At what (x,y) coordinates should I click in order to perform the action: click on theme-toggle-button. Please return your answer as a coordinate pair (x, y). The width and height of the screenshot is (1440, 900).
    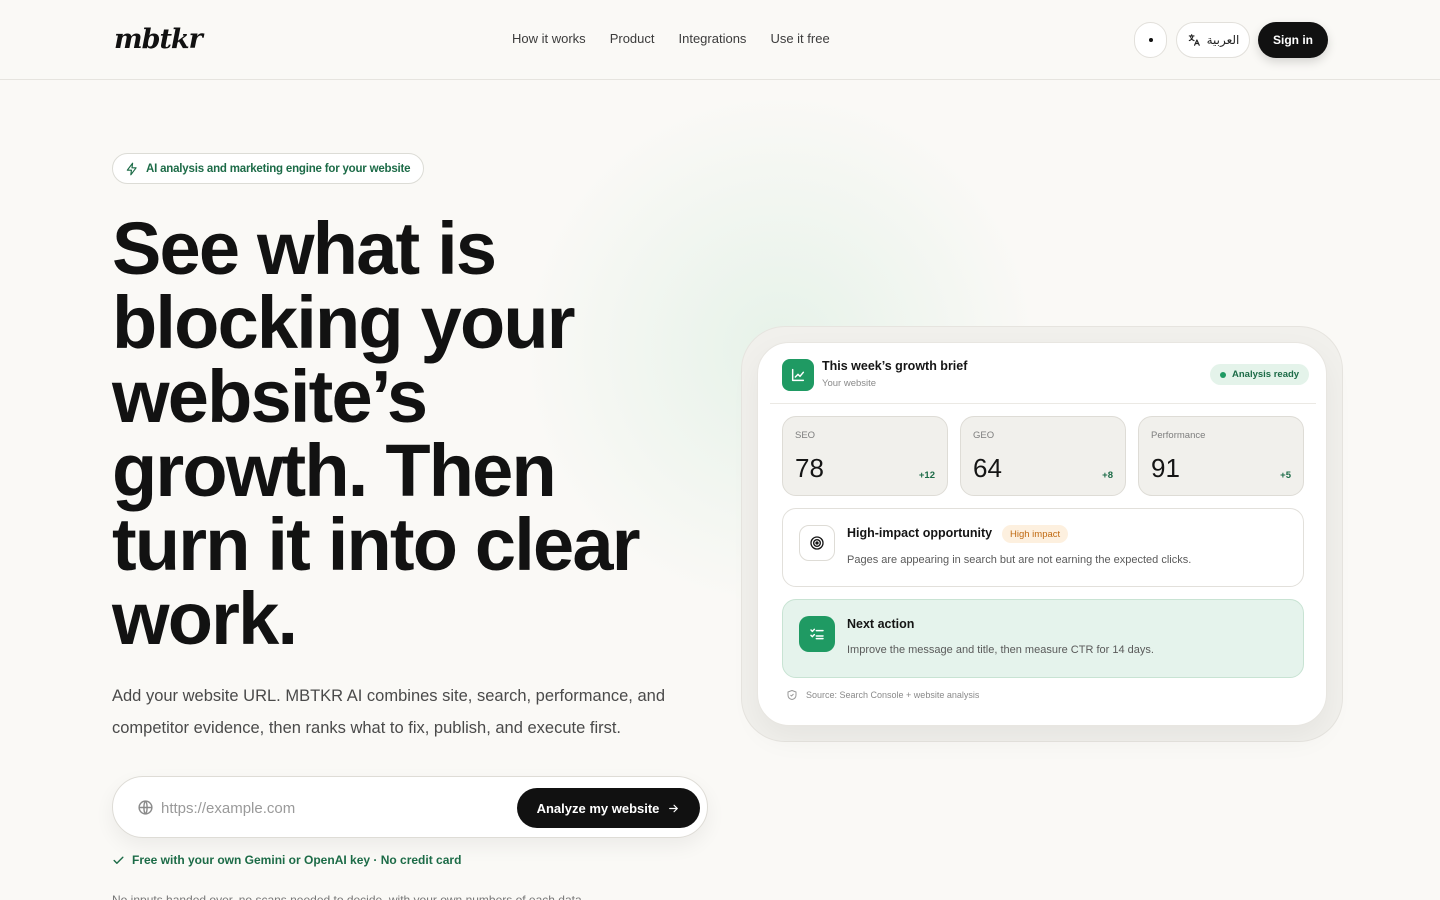
    Looking at the image, I should click on (1150, 40).